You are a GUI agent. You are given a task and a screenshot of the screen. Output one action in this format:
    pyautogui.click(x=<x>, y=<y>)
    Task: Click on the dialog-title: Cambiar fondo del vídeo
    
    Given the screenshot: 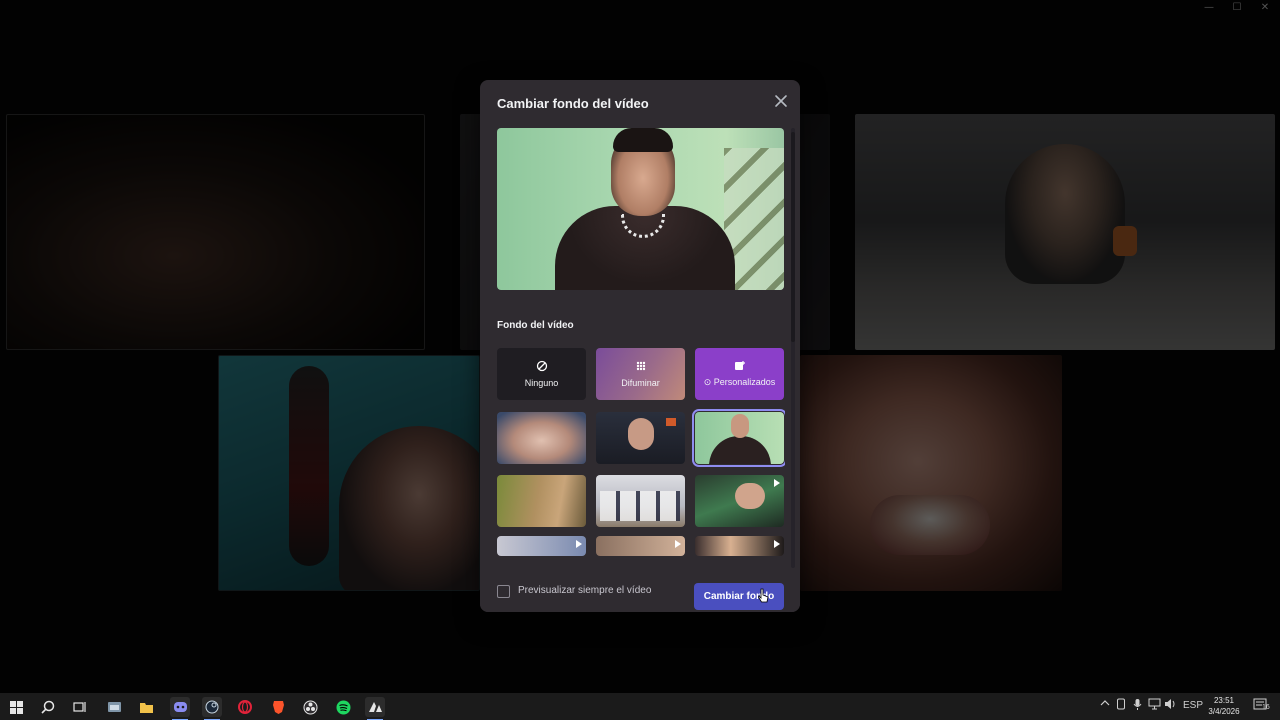 What is the action you would take?
    pyautogui.click(x=573, y=103)
    